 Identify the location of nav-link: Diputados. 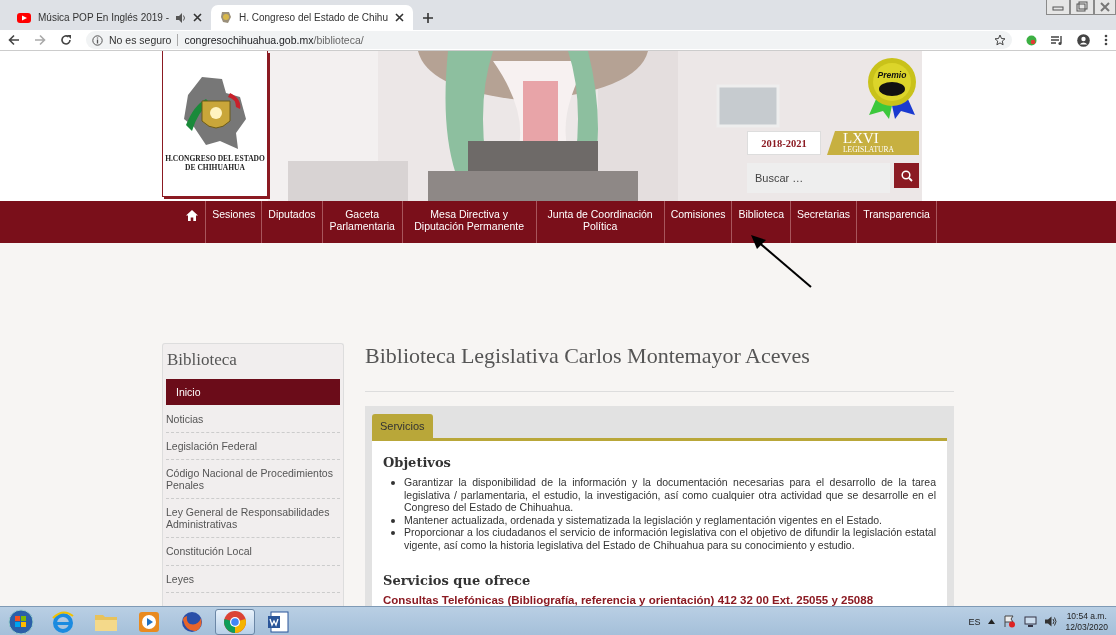
(292, 222).